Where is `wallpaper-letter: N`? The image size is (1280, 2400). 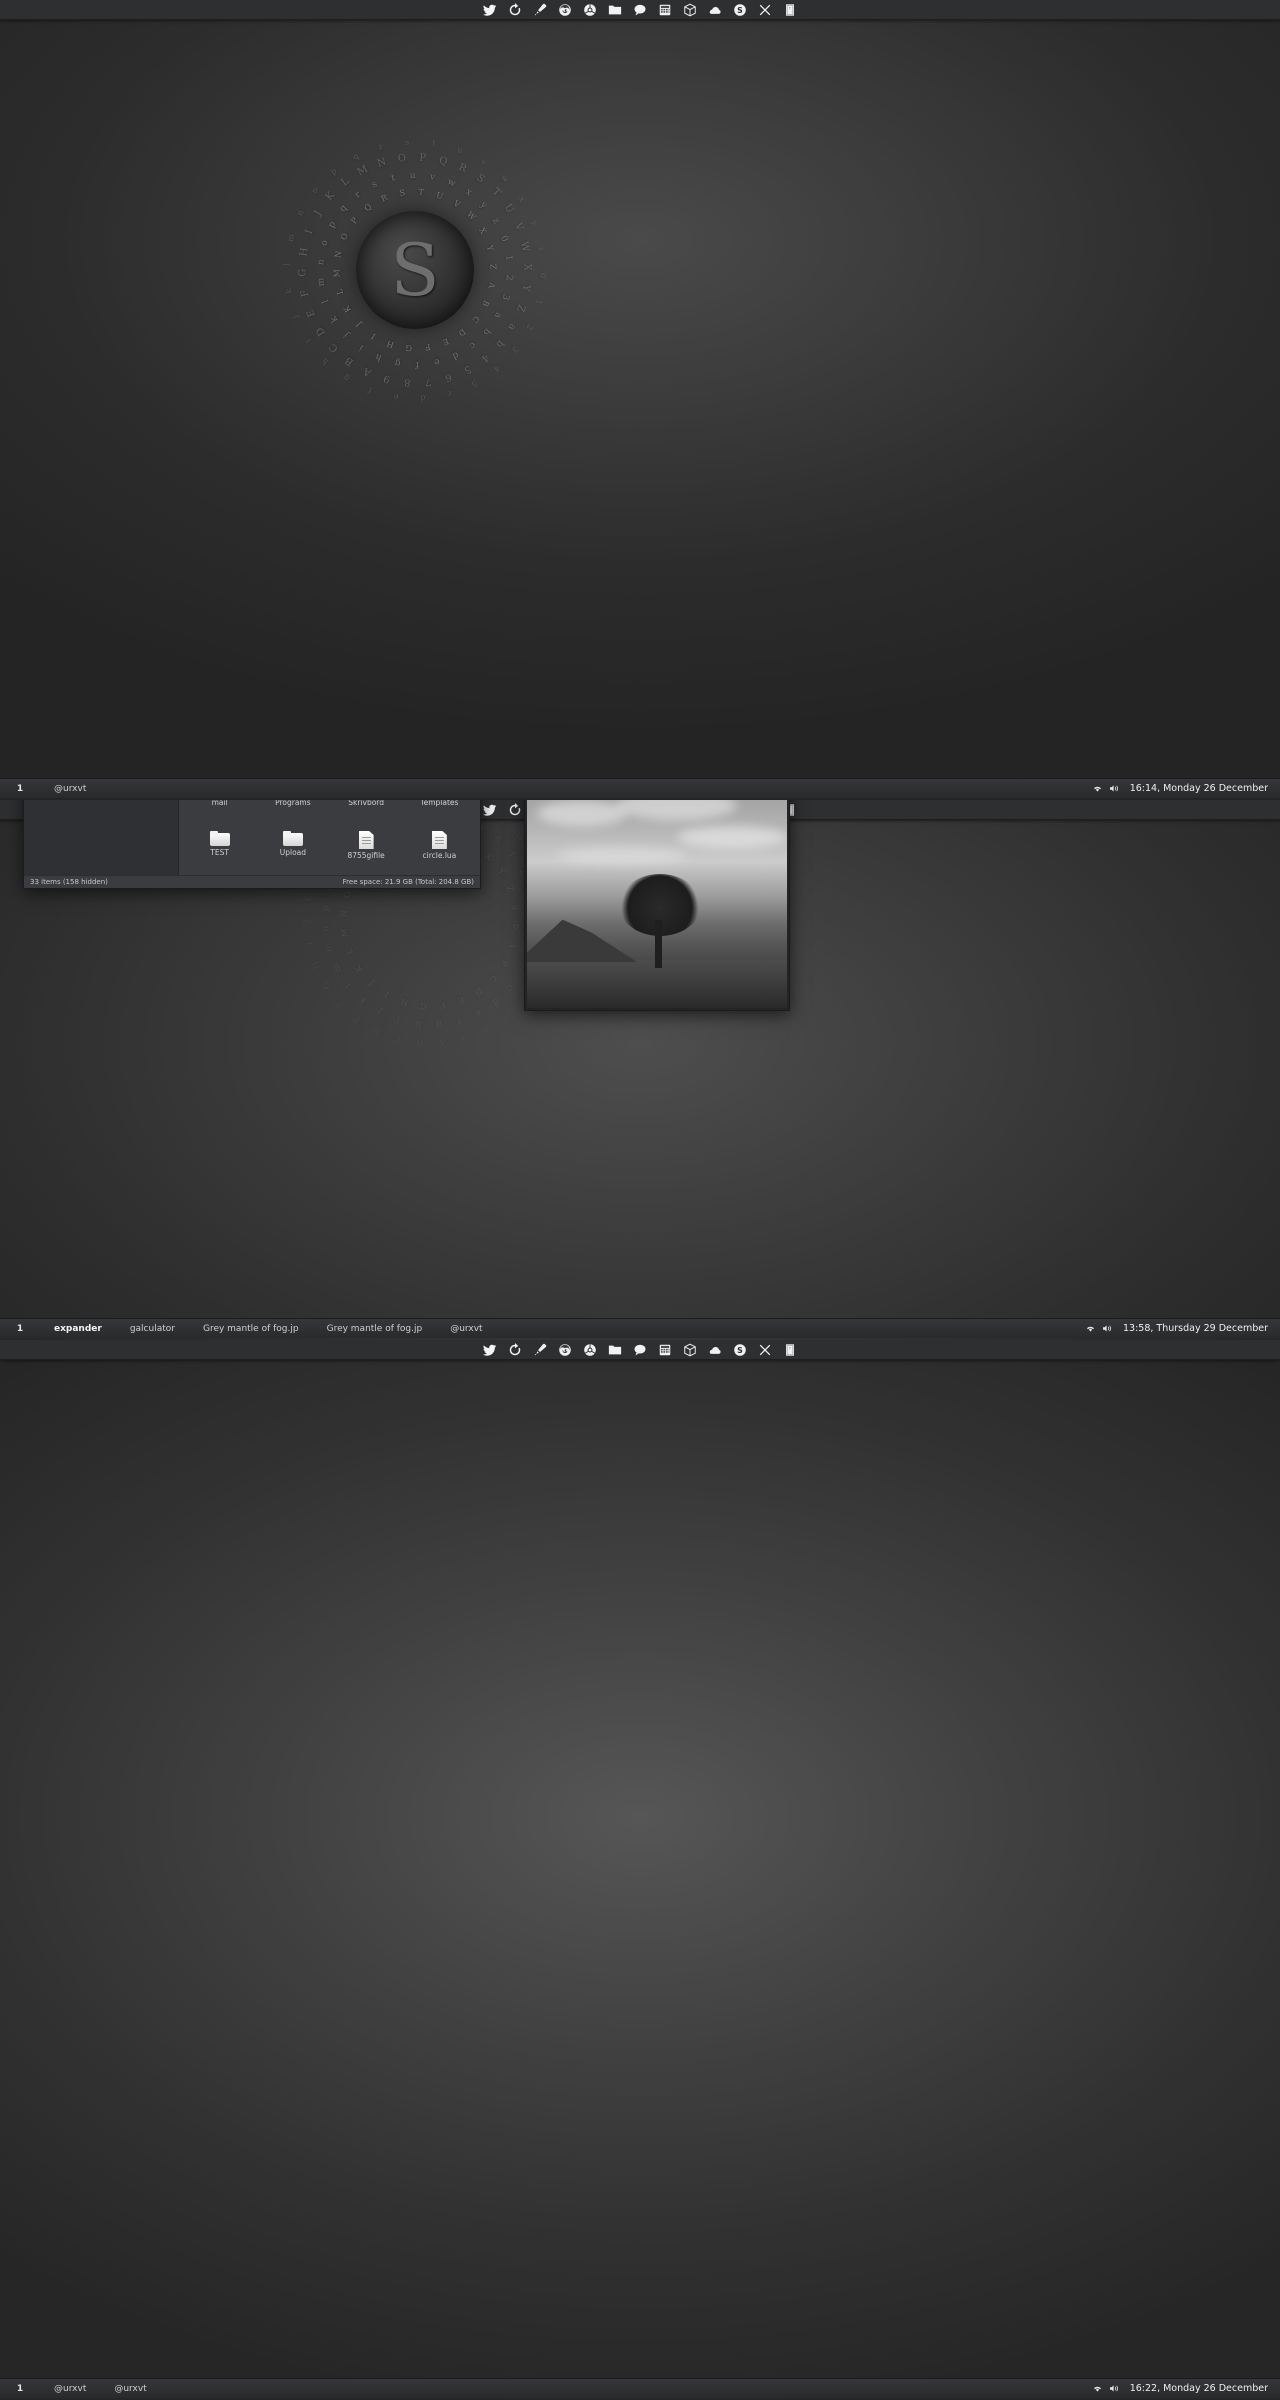 wallpaper-letter: N is located at coordinates (344, 913).